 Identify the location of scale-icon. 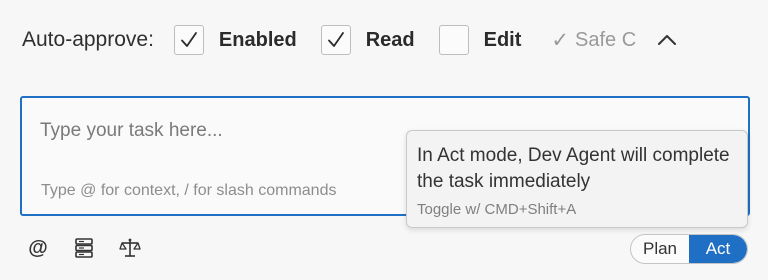
(130, 248).